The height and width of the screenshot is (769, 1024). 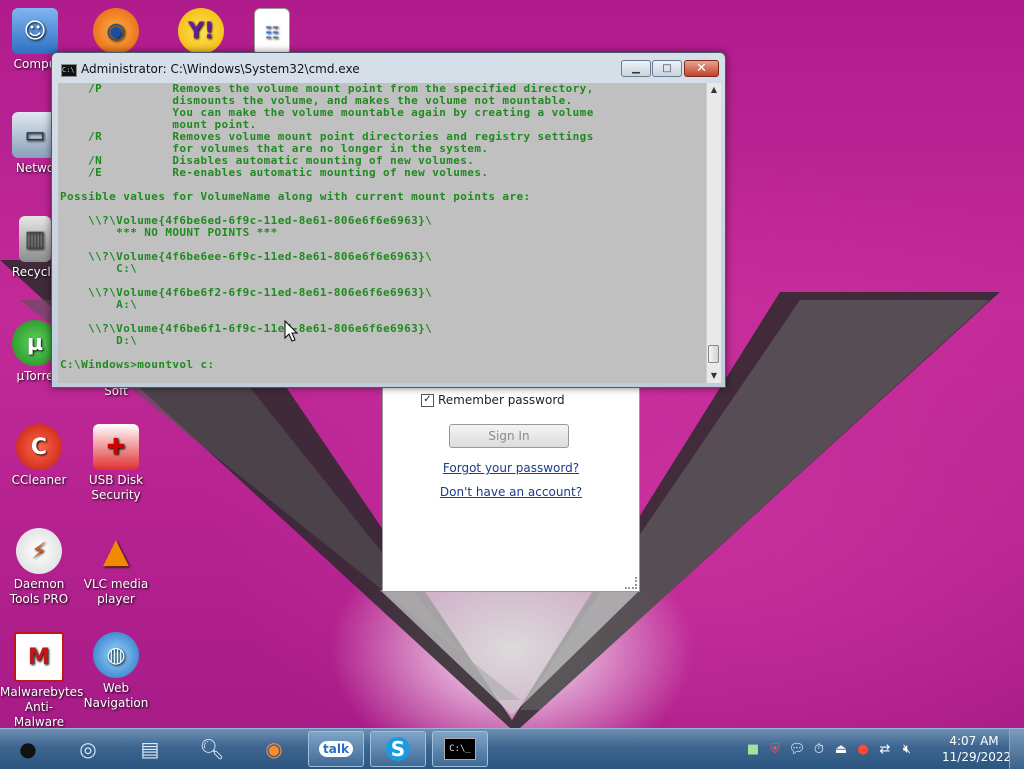 I want to click on desktop-icon-daemon-tools: ⚡ Daemon Tools PRO, so click(x=39, y=567).